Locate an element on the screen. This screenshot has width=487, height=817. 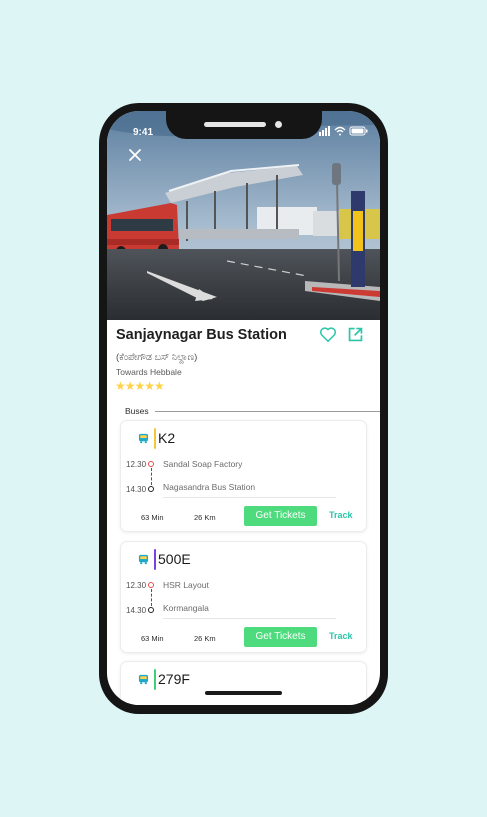
status-bar: 9:41 is located at coordinates (243, 126).